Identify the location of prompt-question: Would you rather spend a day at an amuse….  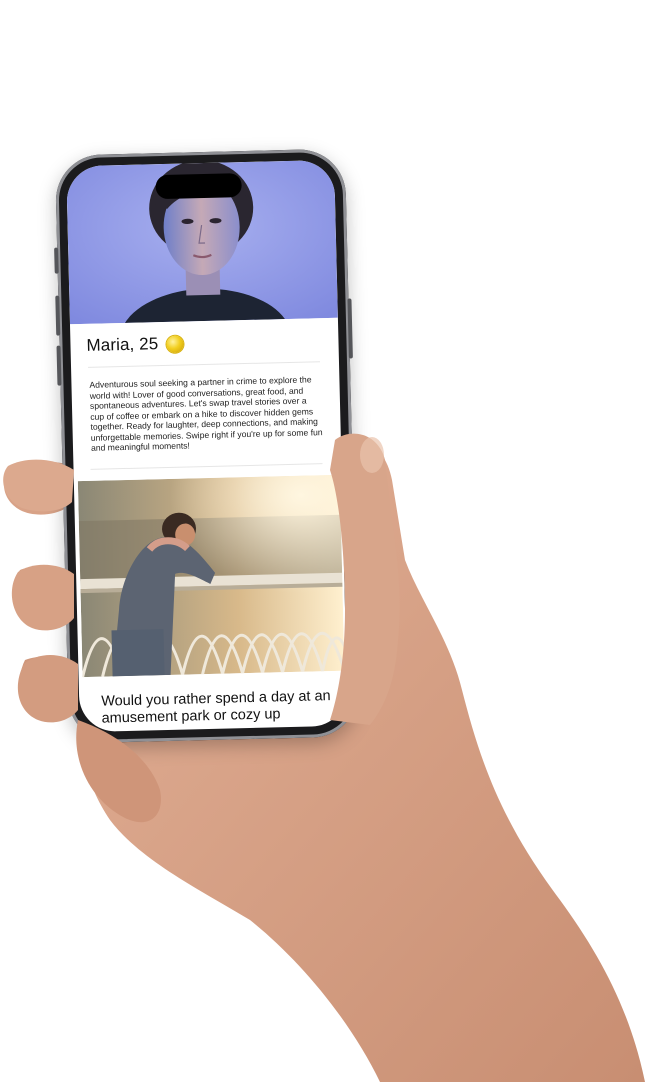
(216, 707).